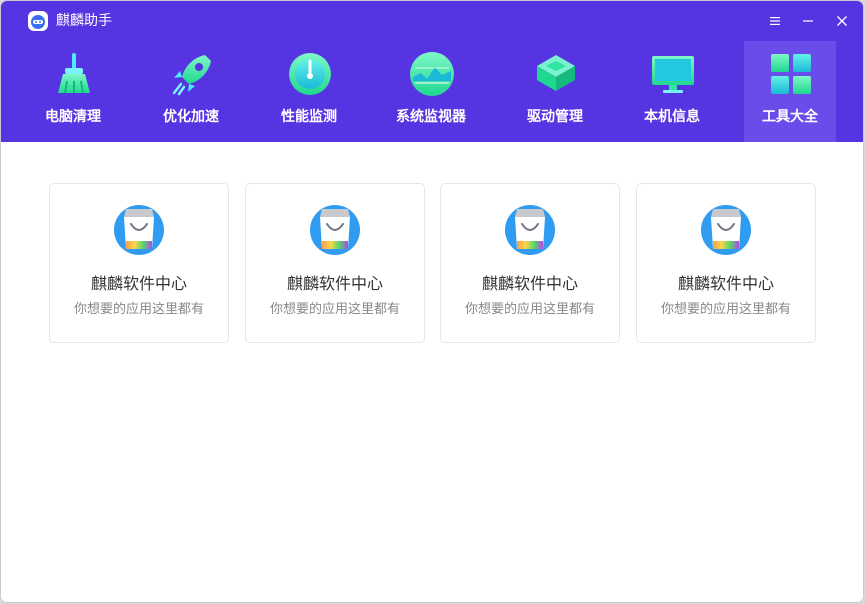 This screenshot has height=604, width=865. I want to click on rocket-icon, so click(191, 75).